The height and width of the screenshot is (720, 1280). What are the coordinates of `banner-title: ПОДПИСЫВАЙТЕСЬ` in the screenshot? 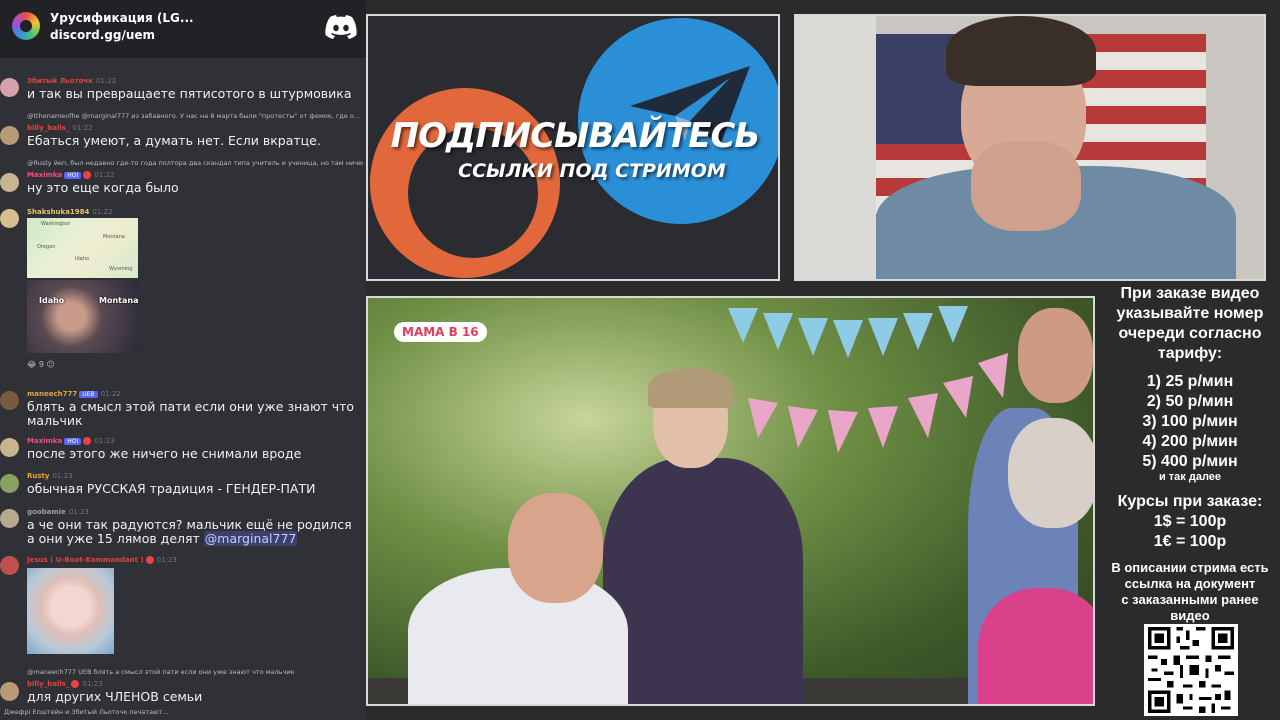 It's located at (575, 136).